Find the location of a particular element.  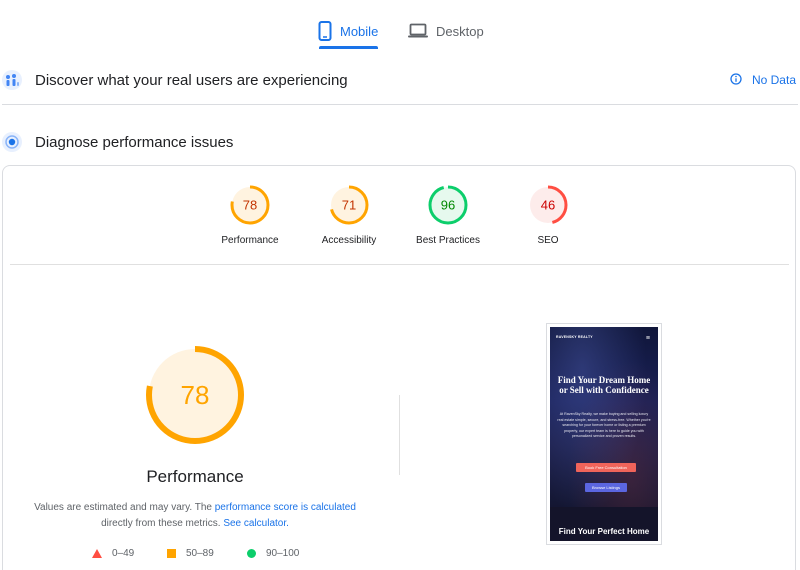

gauge-ring: 78 is located at coordinates (250, 205).